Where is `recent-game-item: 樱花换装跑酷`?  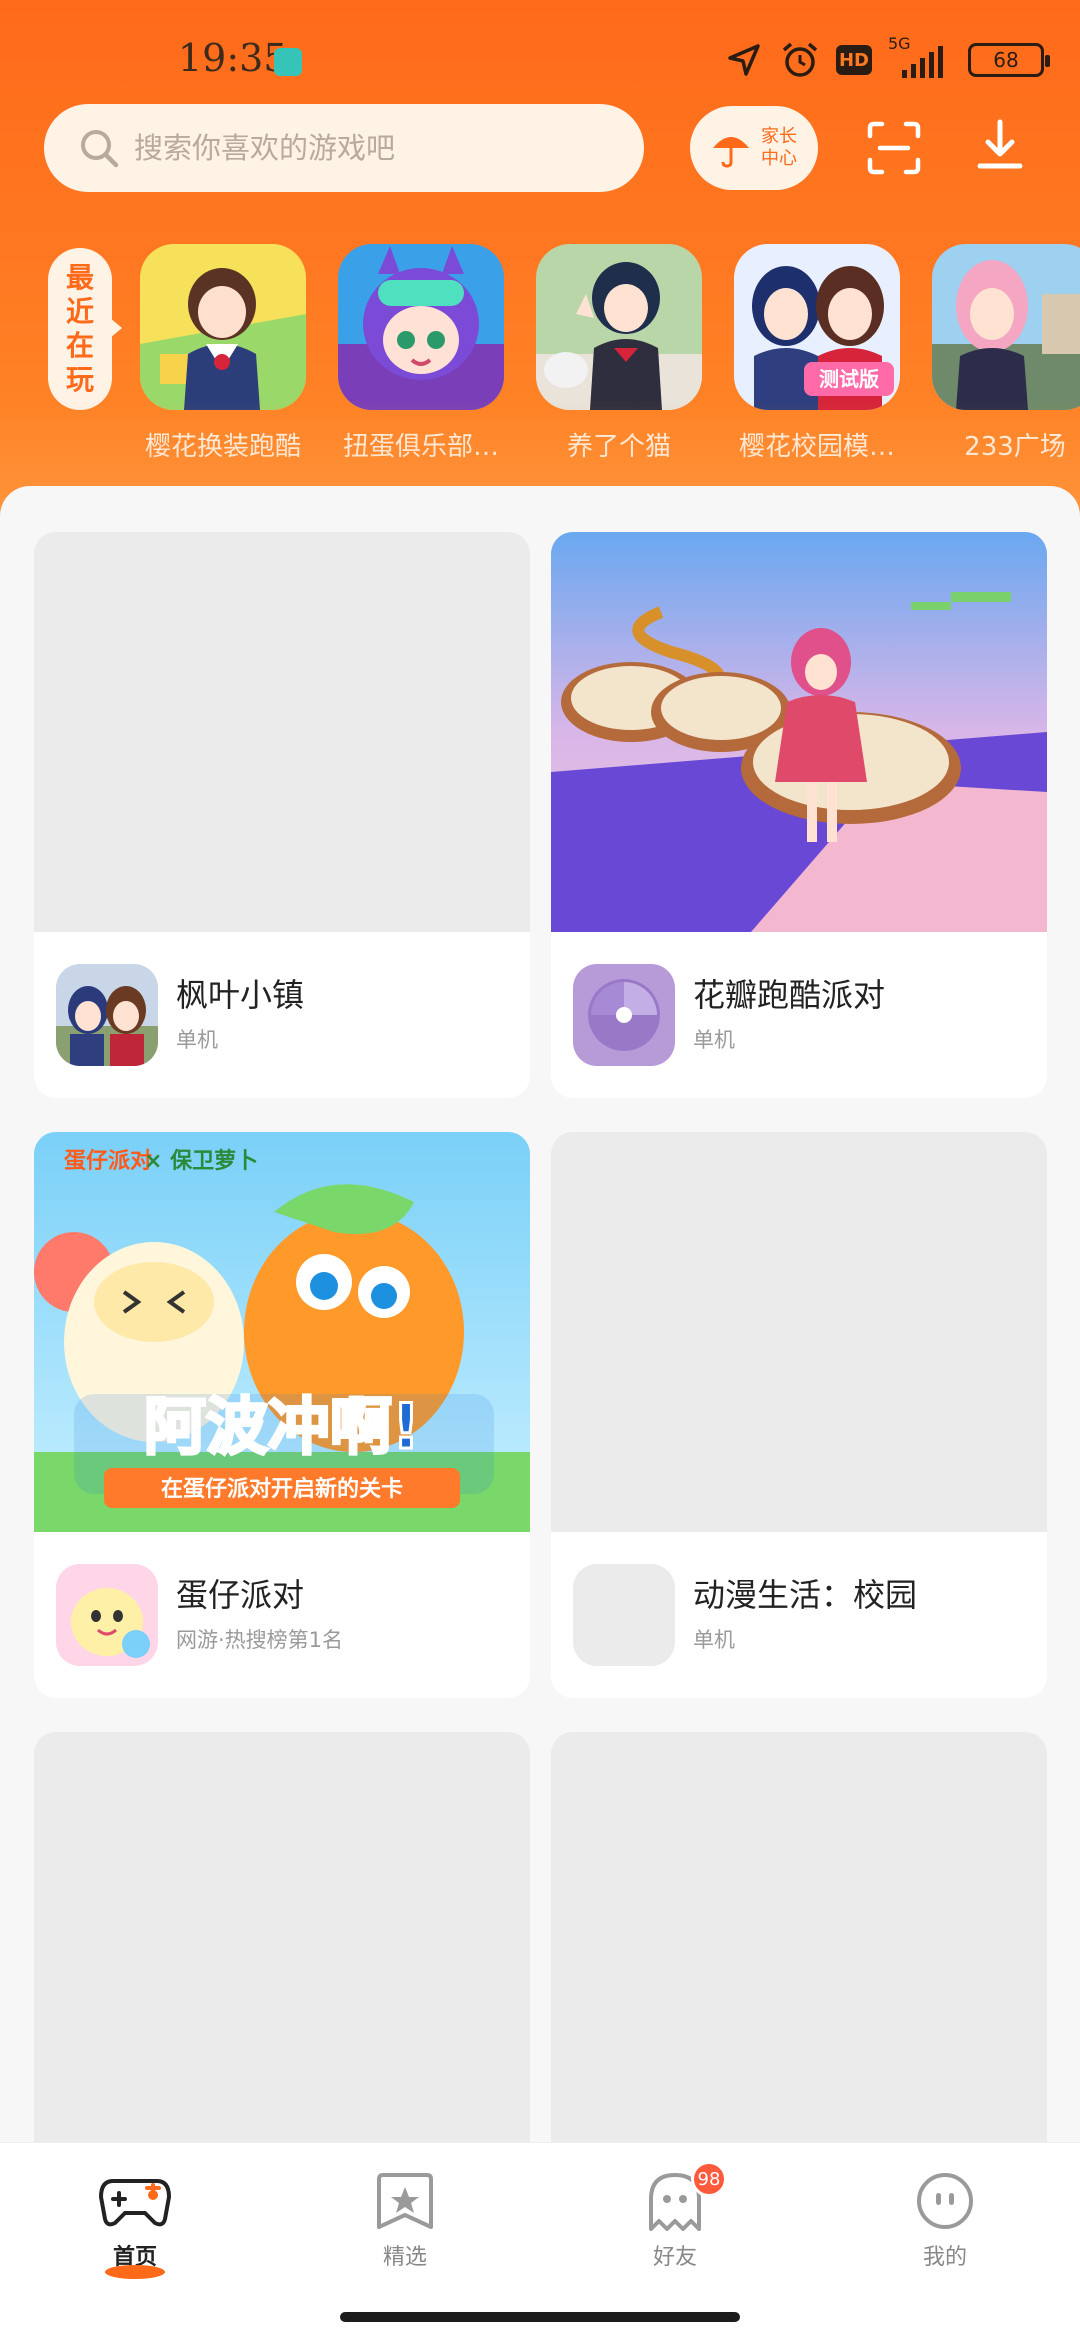 recent-game-item: 樱花换装跑酷 is located at coordinates (223, 353).